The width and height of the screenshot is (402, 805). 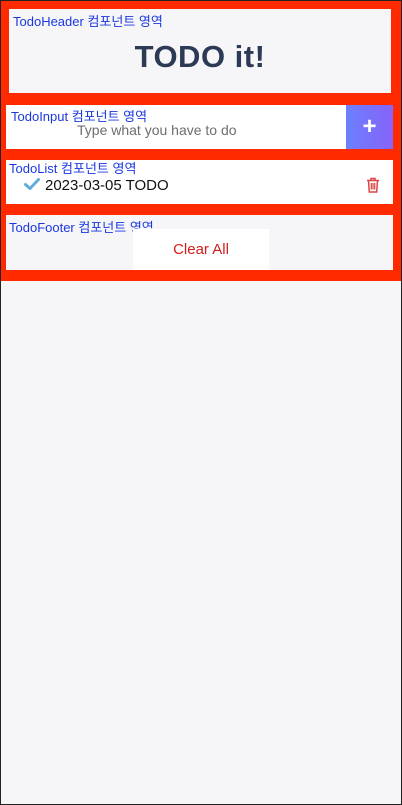 I want to click on add-todo-button: +, so click(x=369, y=127).